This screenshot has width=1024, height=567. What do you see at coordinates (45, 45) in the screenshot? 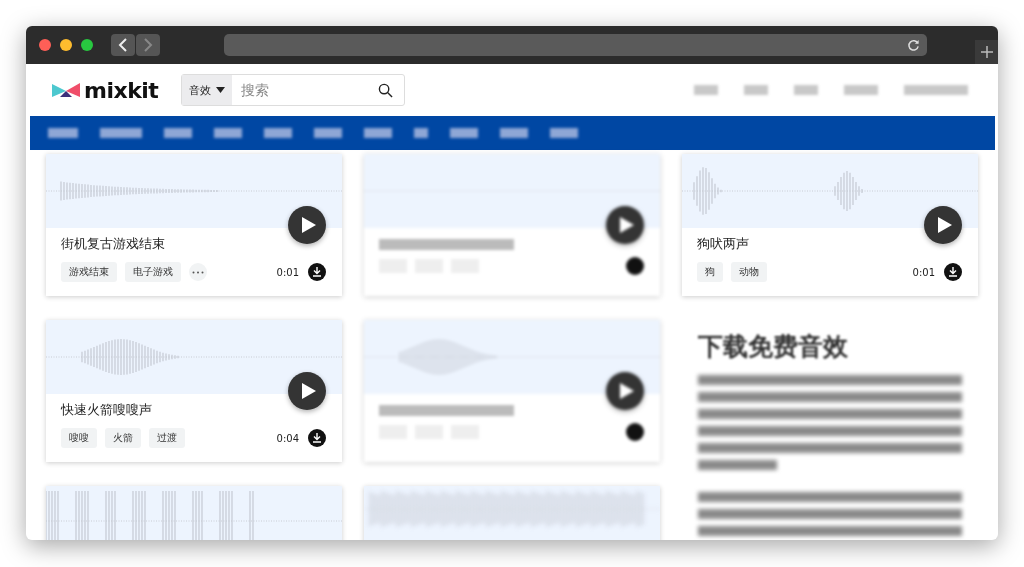
I see `close-window-icon` at bounding box center [45, 45].